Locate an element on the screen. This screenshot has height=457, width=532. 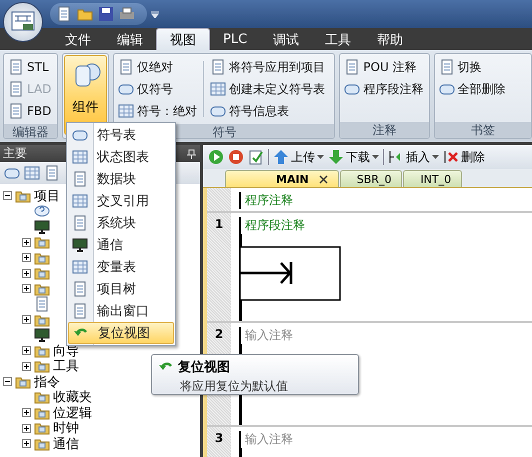
contact-box-drawing is located at coordinates (290, 273).